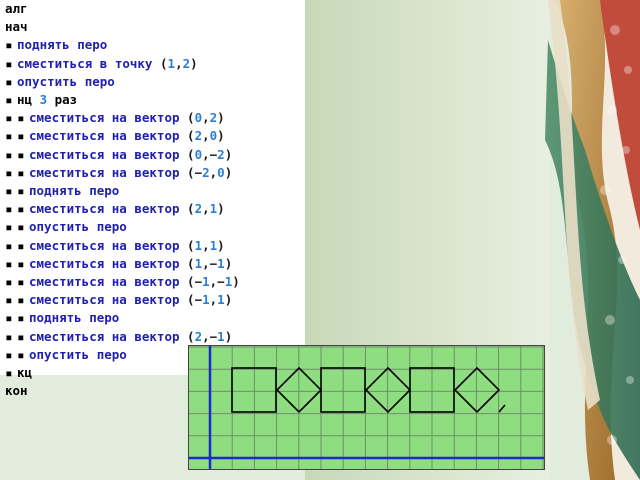 The height and width of the screenshot is (480, 640). I want to click on code-line: ▪ ▪ сместиться на вектор (2,−1), so click(118, 337).